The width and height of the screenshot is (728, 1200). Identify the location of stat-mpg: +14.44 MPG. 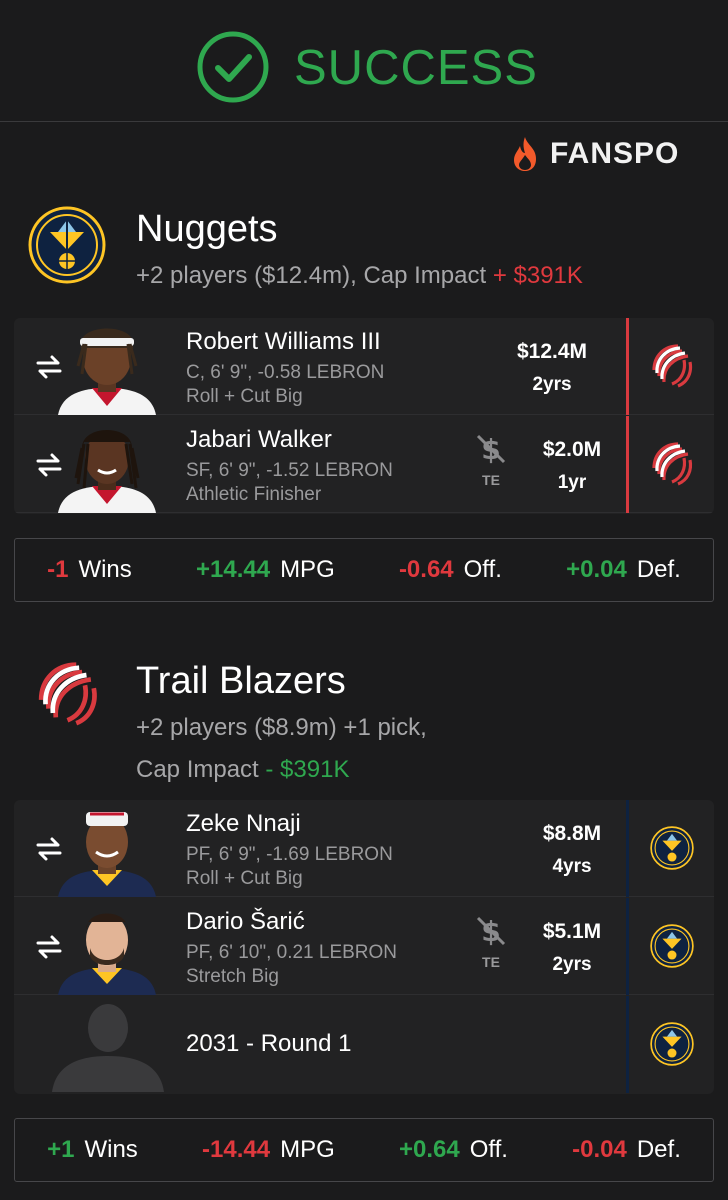
(265, 570).